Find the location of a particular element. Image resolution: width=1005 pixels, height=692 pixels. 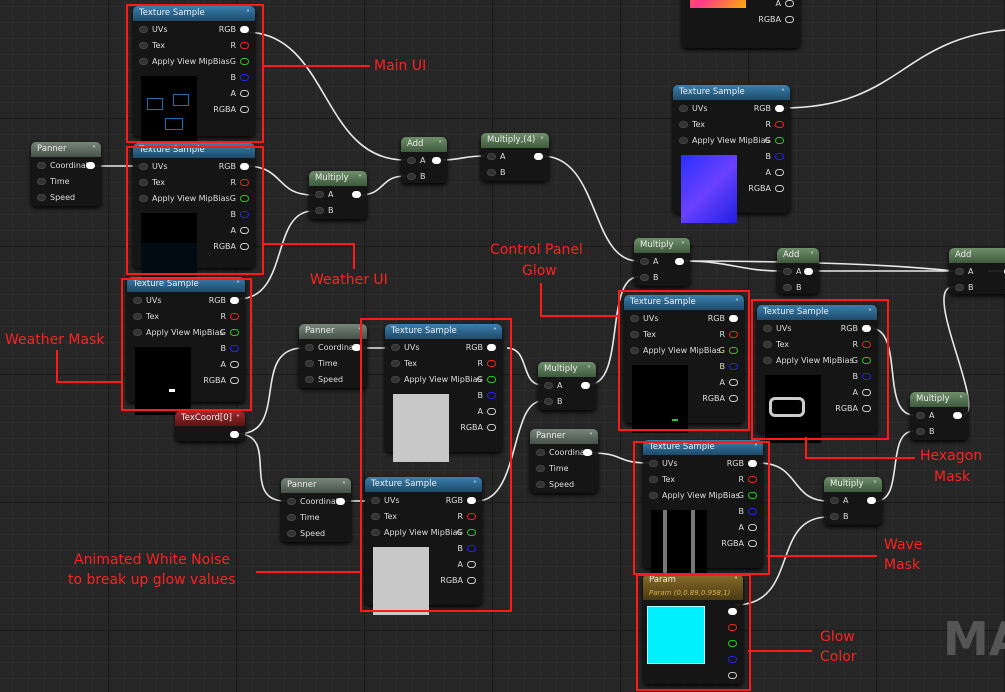

output-pin: R is located at coordinates (863, 345).